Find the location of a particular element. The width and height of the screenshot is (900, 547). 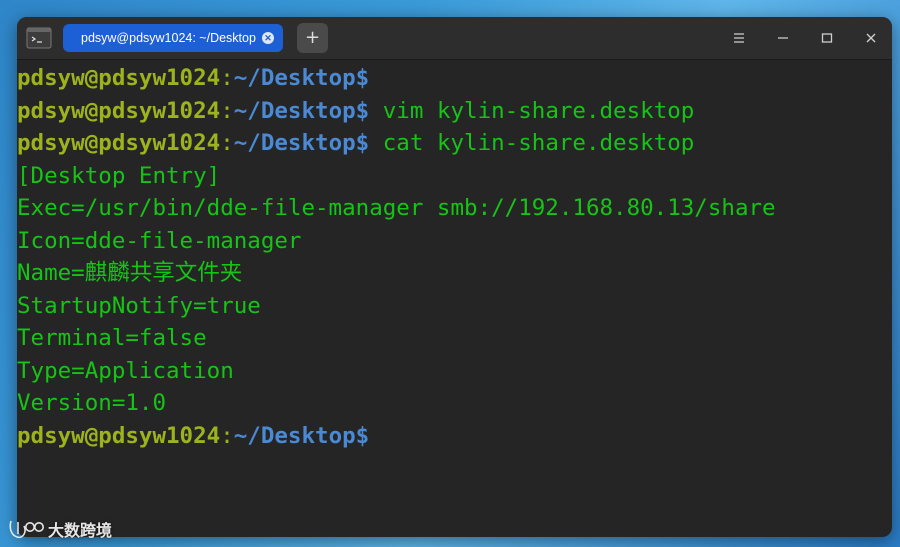

terminal-output-line: StartupNotify=true is located at coordinates (139, 305).